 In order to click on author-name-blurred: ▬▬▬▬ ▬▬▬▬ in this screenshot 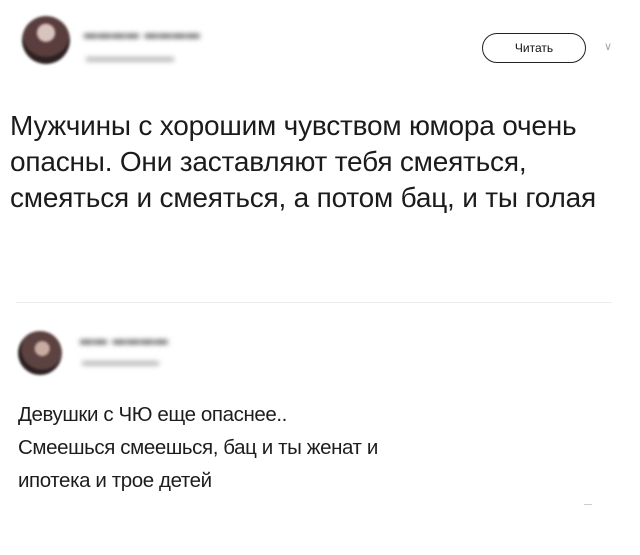, I will do `click(142, 33)`.